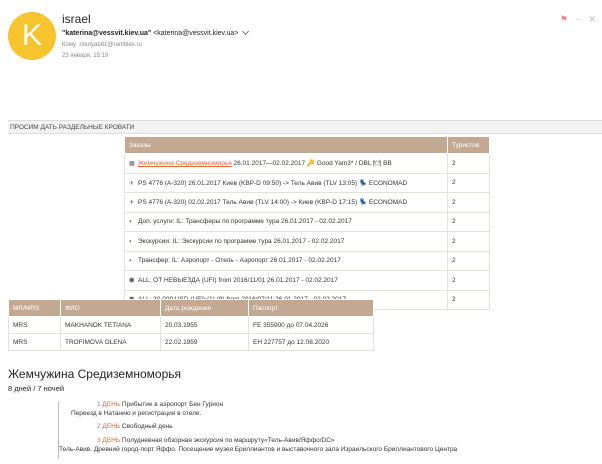  What do you see at coordinates (204, 342) in the screenshot?
I see `passenger-birthdate: 22.02.1959` at bounding box center [204, 342].